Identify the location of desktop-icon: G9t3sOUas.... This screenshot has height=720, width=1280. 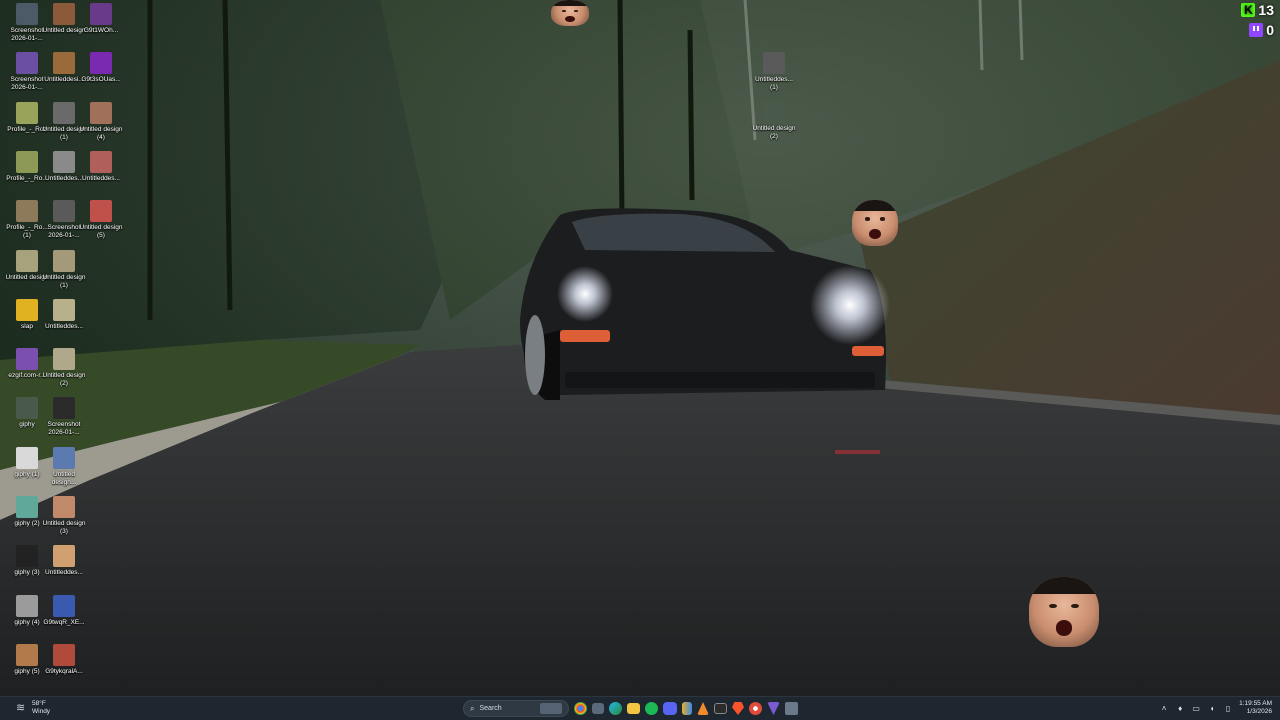
(101, 68).